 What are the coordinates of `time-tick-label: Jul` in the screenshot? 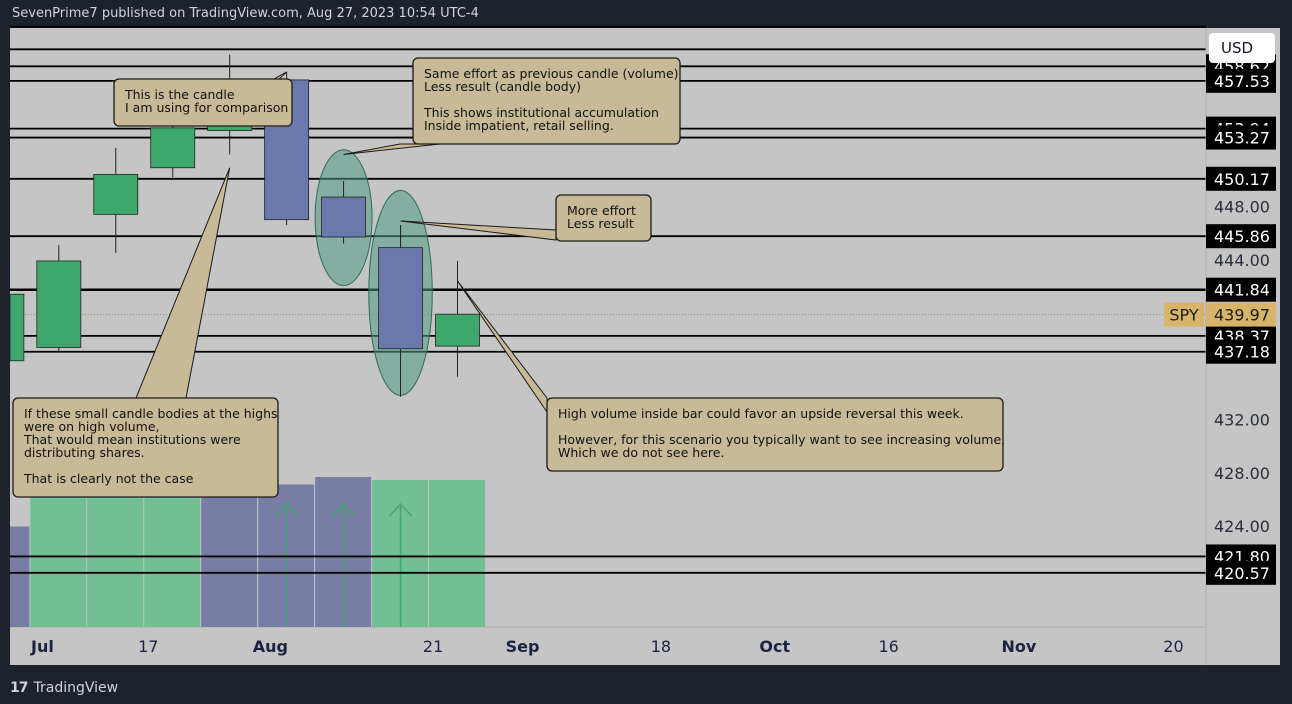 It's located at (42, 646).